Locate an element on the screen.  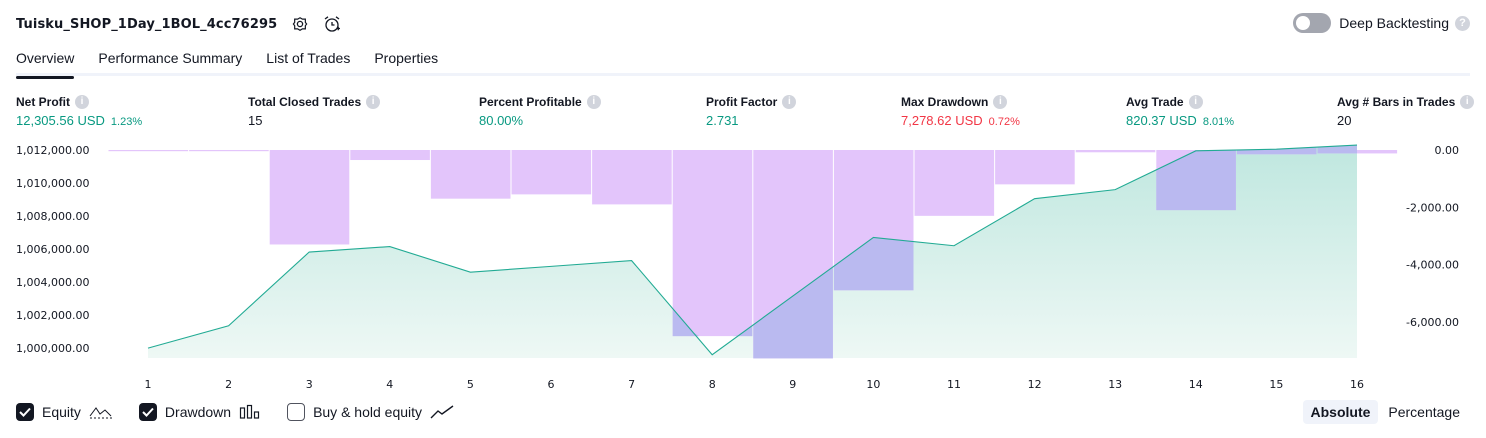
deep-backtesting-toggle is located at coordinates (1312, 23).